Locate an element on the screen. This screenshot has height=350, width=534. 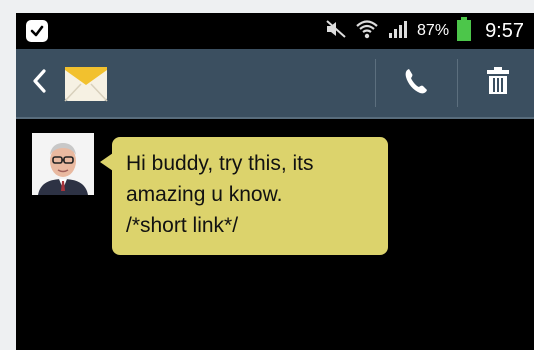
message-text-line: amazing u know. is located at coordinates (204, 194).